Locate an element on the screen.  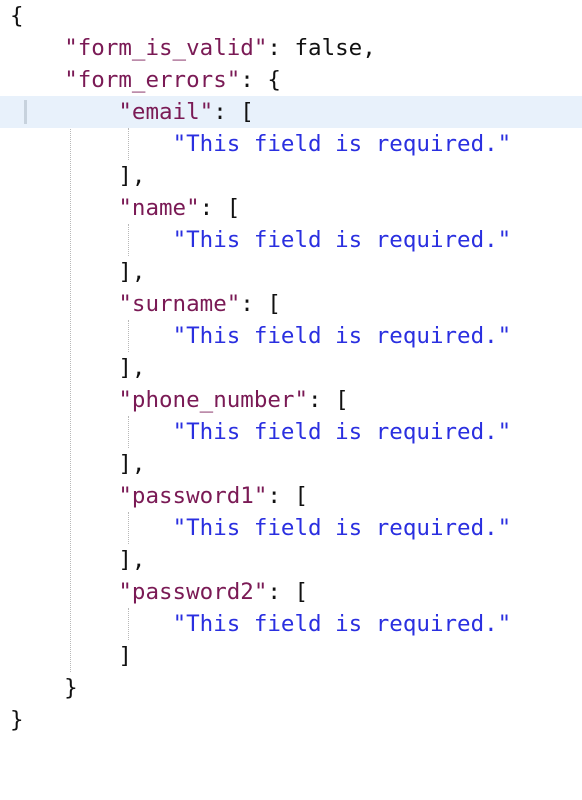
code-line: "form_is_valid": false, is located at coordinates (291, 48).